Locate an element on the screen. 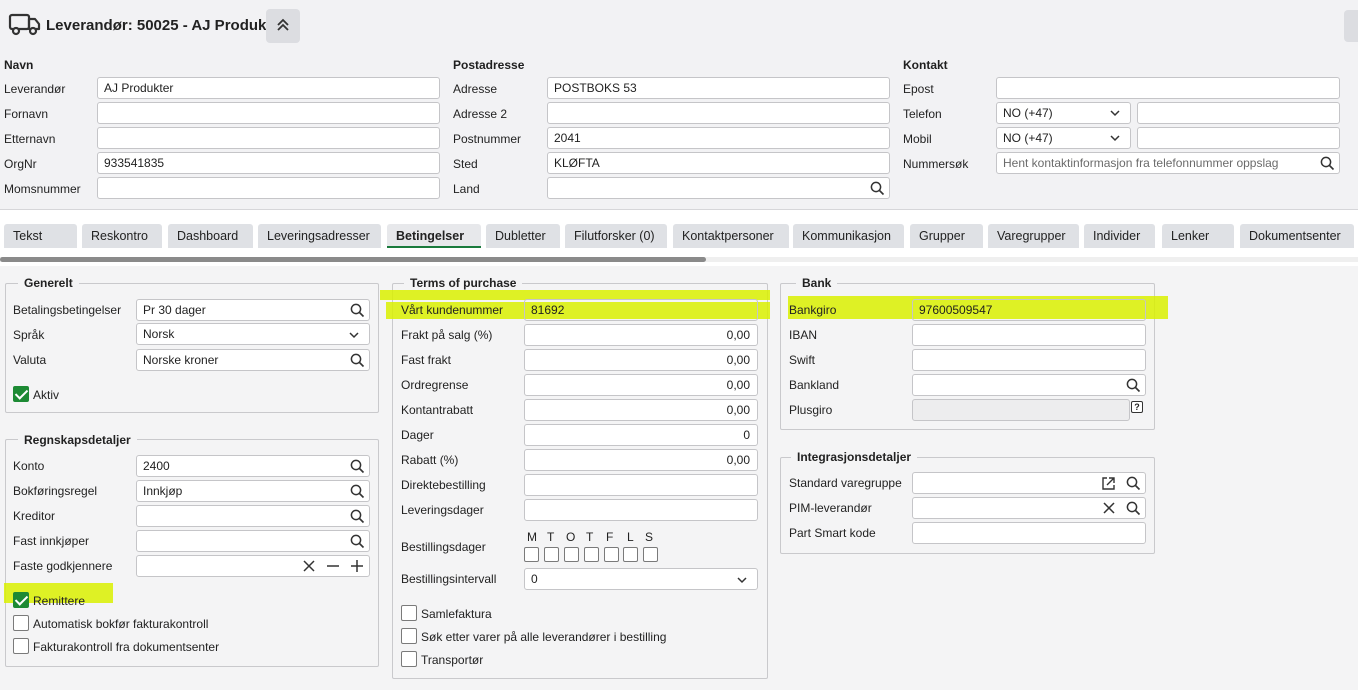 This screenshot has width=1358, height=690. direktebestilling-input is located at coordinates (641, 485).